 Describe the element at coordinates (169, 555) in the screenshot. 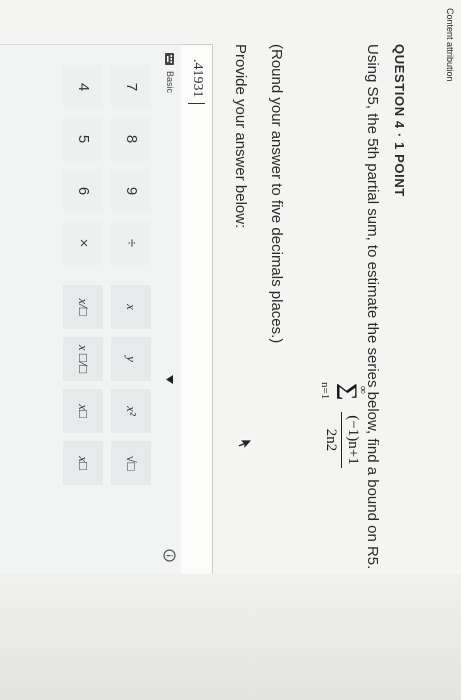

I see `info-icon` at that location.